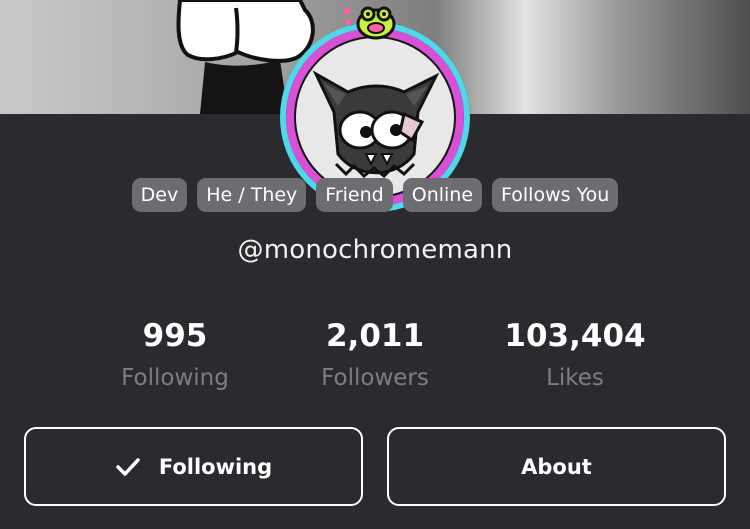 This screenshot has width=750, height=529. What do you see at coordinates (555, 195) in the screenshot?
I see `tag-follows-you: Follows You` at bounding box center [555, 195].